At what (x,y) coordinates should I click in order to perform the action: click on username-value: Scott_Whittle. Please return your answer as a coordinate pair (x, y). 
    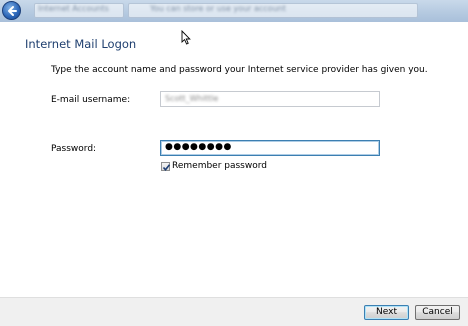
    Looking at the image, I should click on (192, 98).